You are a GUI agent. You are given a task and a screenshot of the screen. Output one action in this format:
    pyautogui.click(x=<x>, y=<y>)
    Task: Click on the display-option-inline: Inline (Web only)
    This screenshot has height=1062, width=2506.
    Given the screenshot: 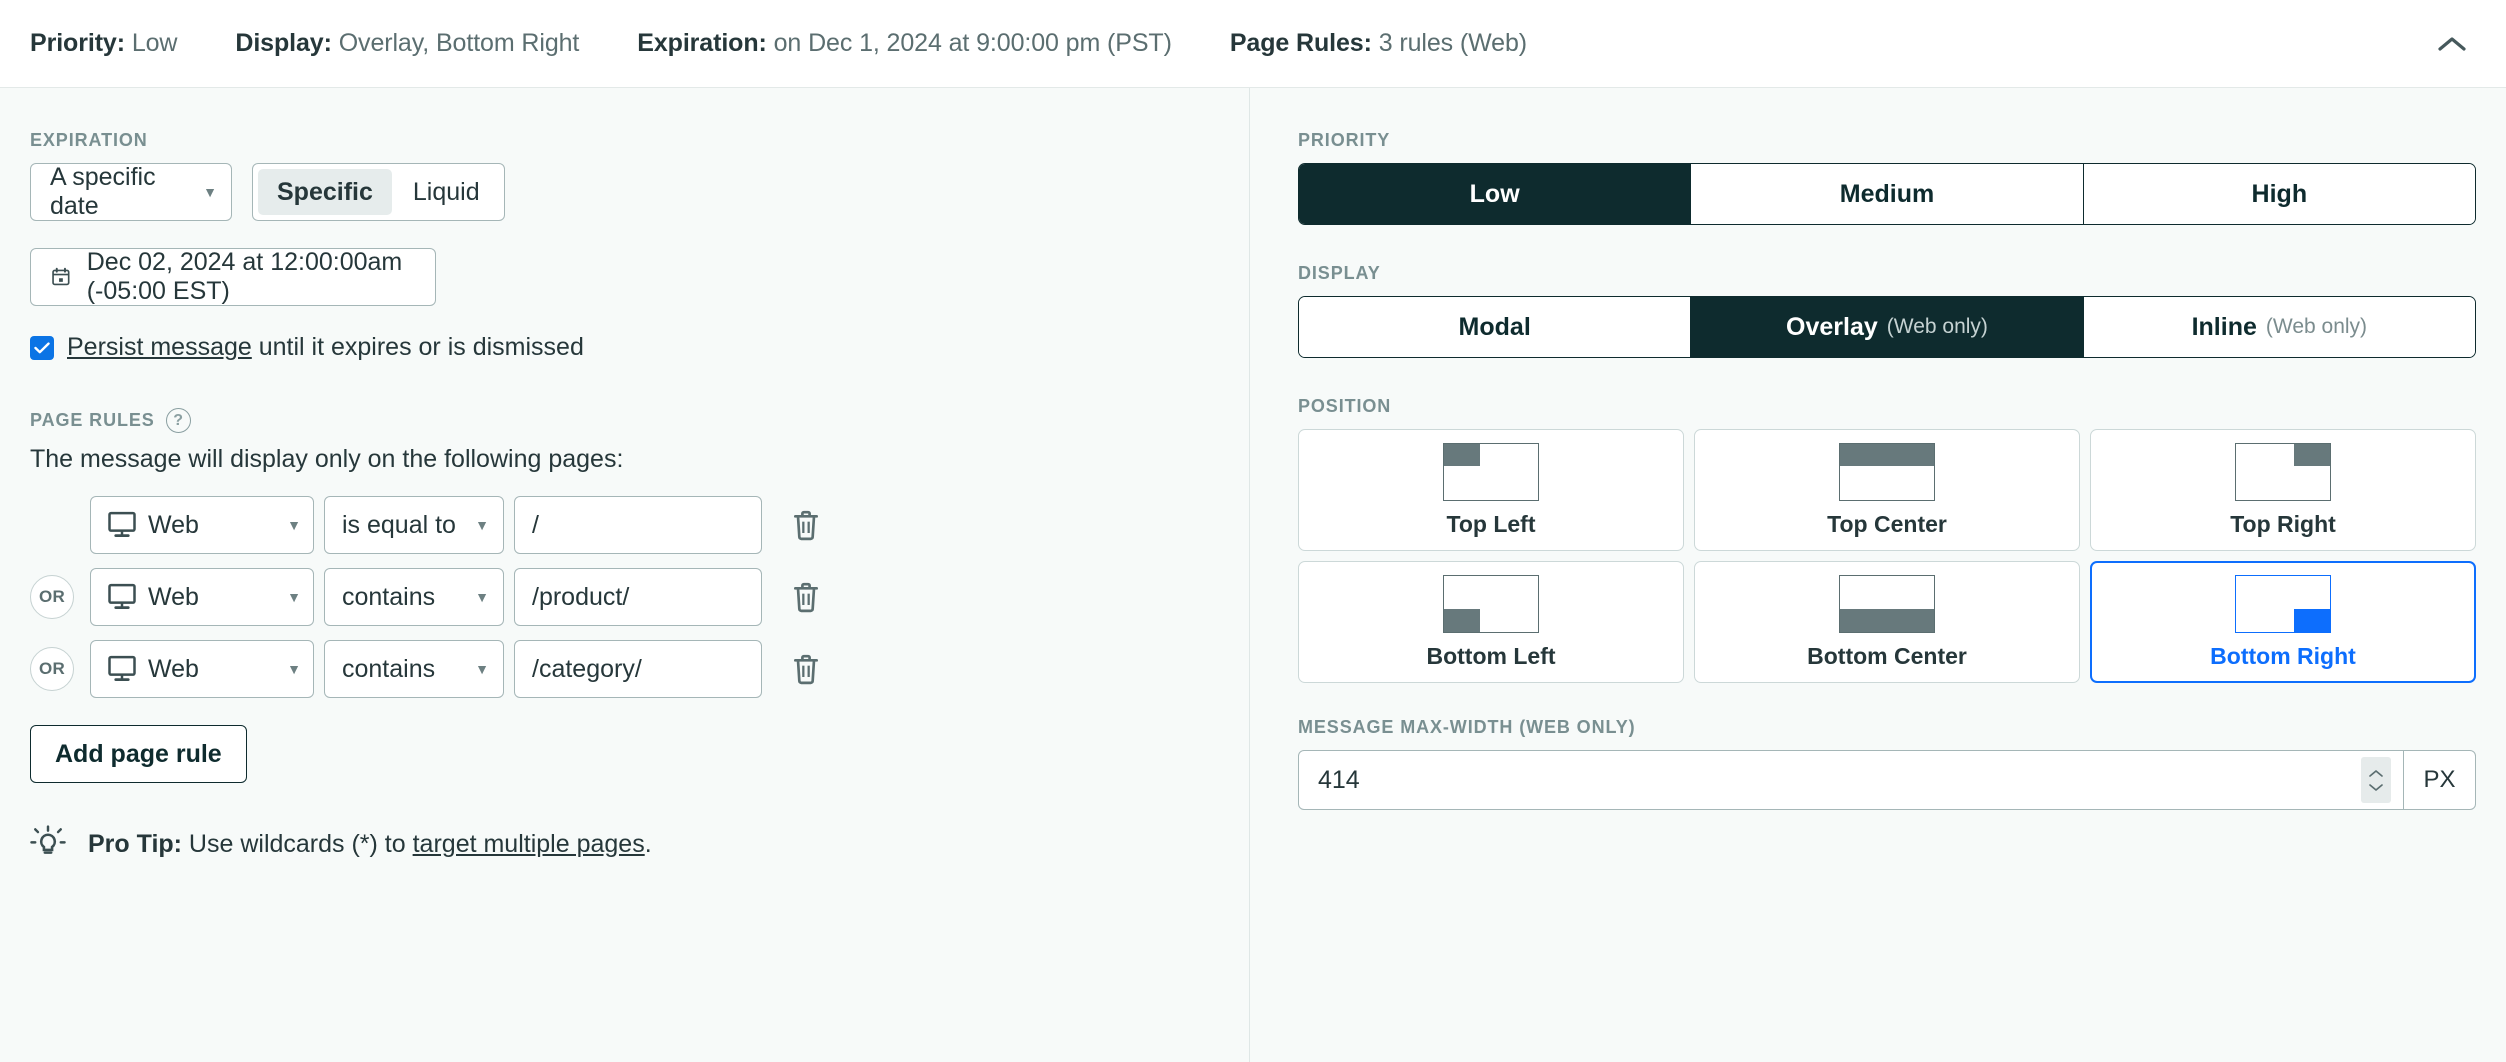 What is the action you would take?
    pyautogui.click(x=2279, y=327)
    